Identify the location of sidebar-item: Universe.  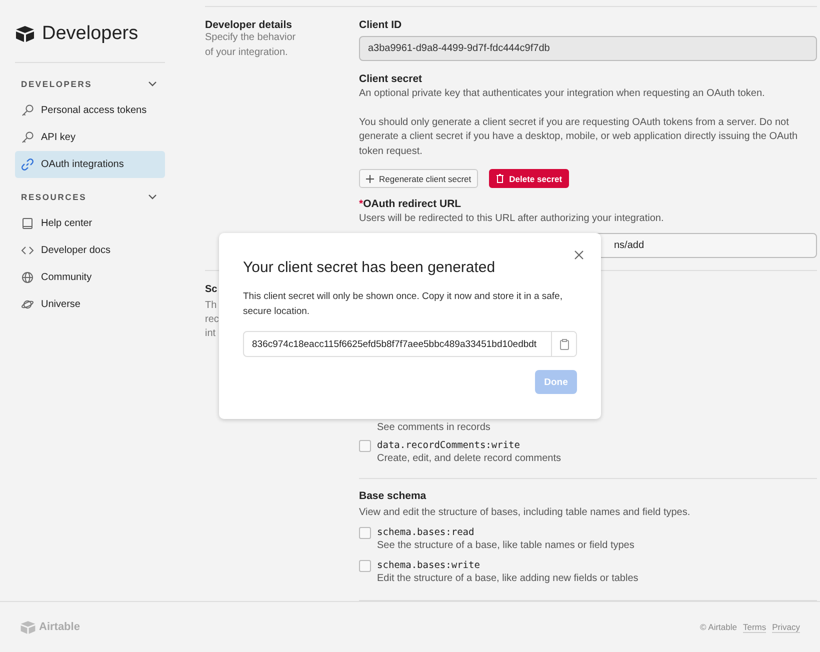
(90, 304).